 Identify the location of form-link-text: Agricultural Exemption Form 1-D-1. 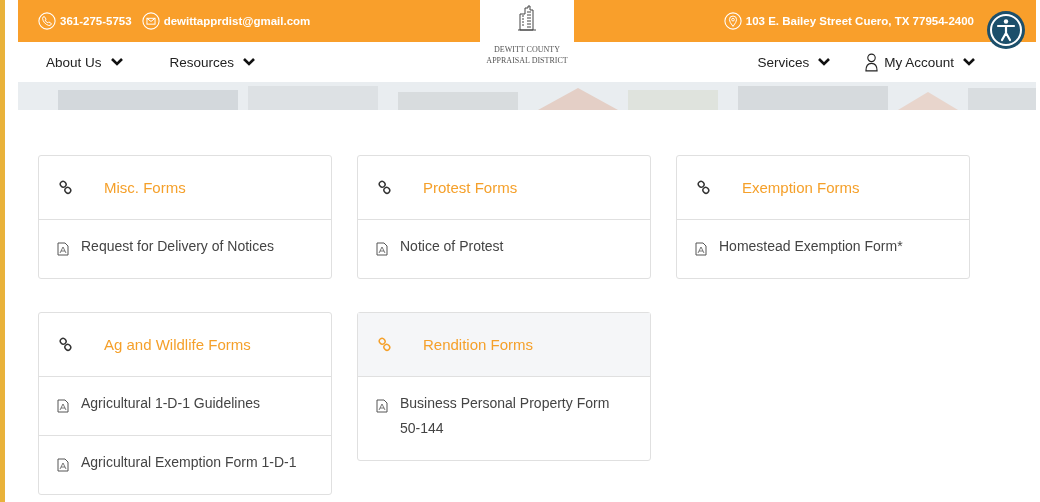
(189, 462).